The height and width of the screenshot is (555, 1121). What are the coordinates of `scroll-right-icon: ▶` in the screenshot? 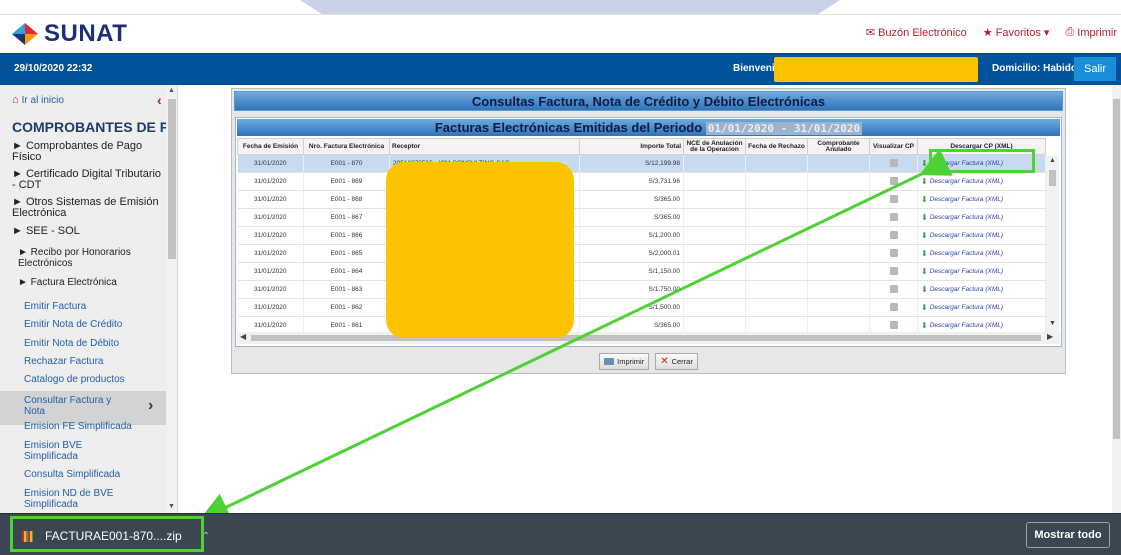 It's located at (1050, 336).